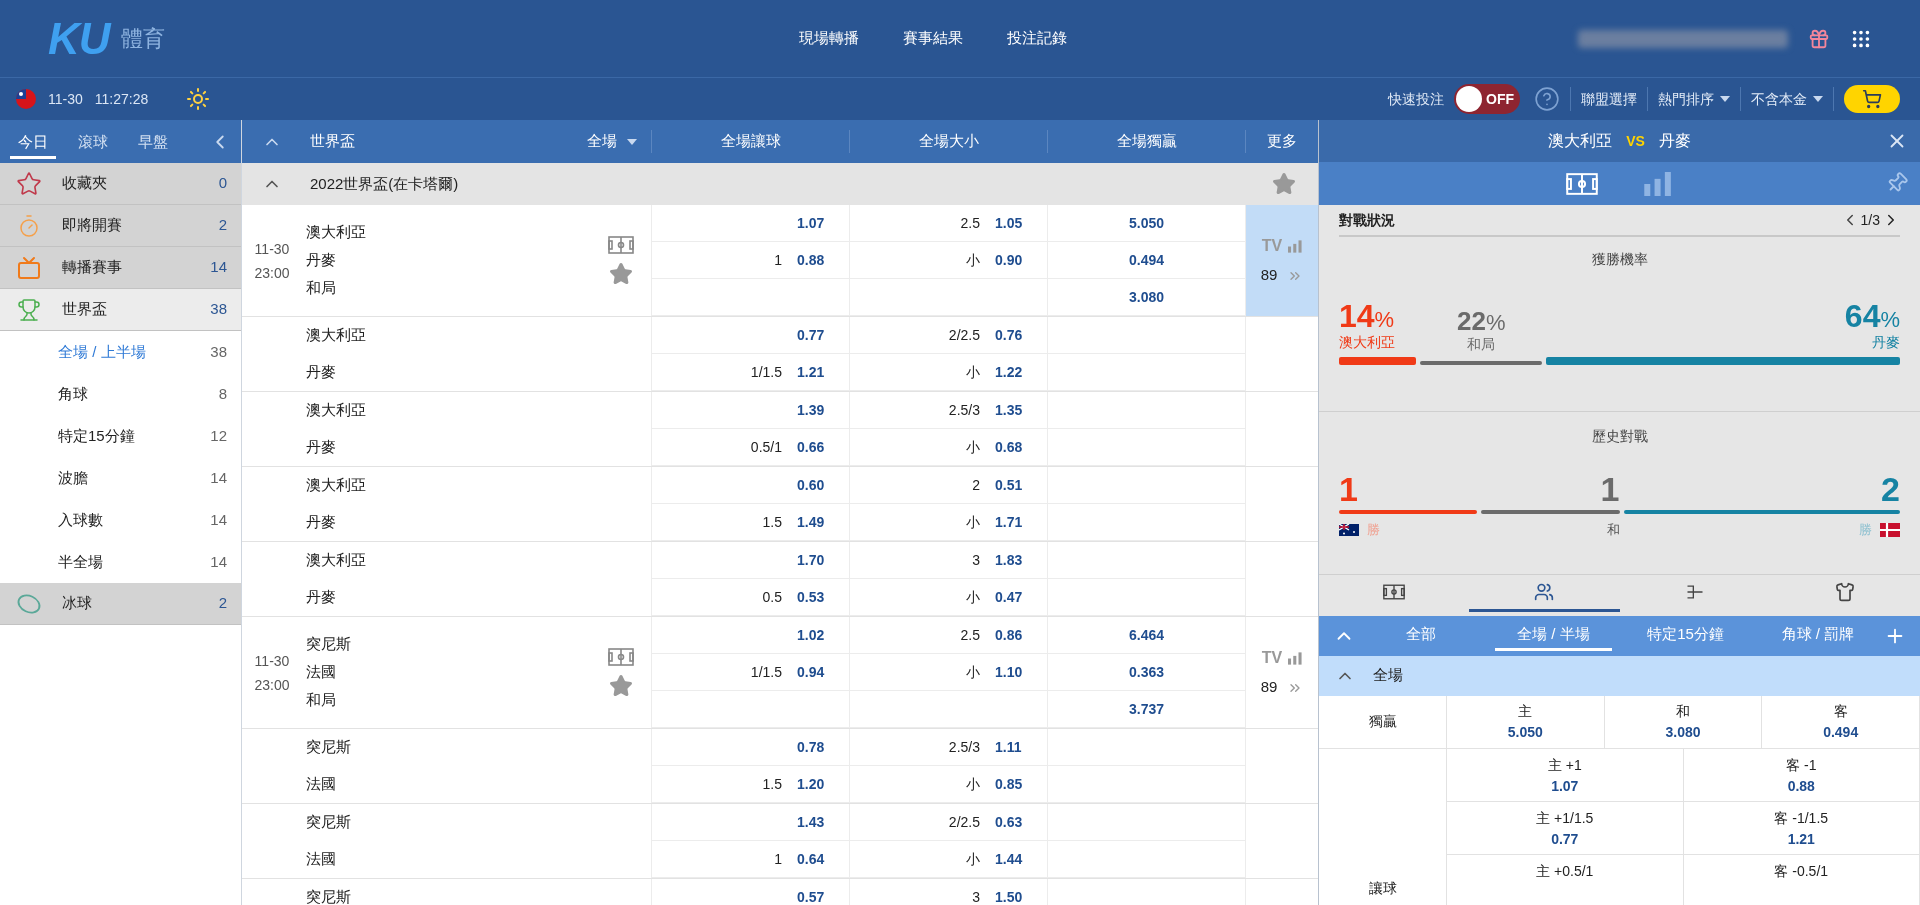  What do you see at coordinates (120, 226) in the screenshot?
I see `sidebar-item: 即將開賽 2` at bounding box center [120, 226].